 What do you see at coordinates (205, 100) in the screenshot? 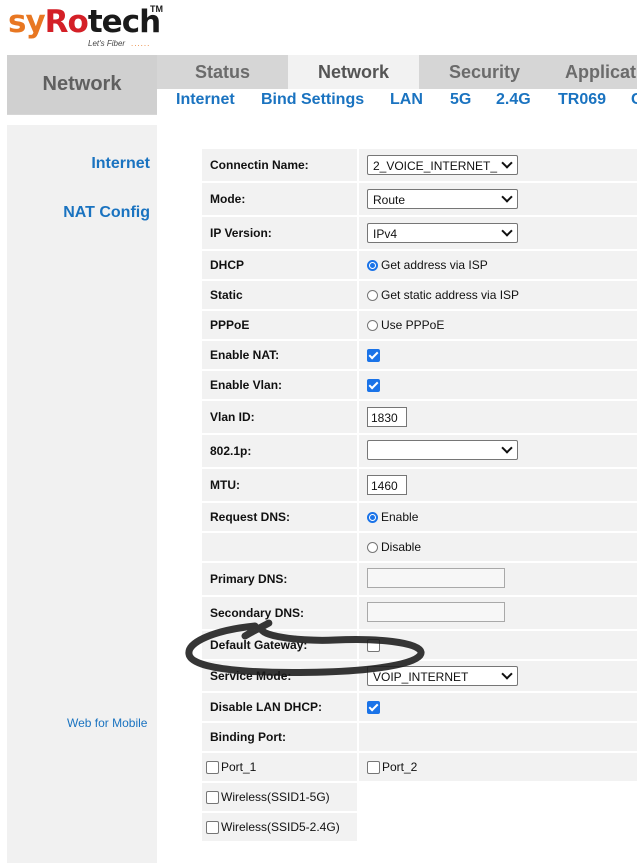
I see `subtab-internet: Internet` at bounding box center [205, 100].